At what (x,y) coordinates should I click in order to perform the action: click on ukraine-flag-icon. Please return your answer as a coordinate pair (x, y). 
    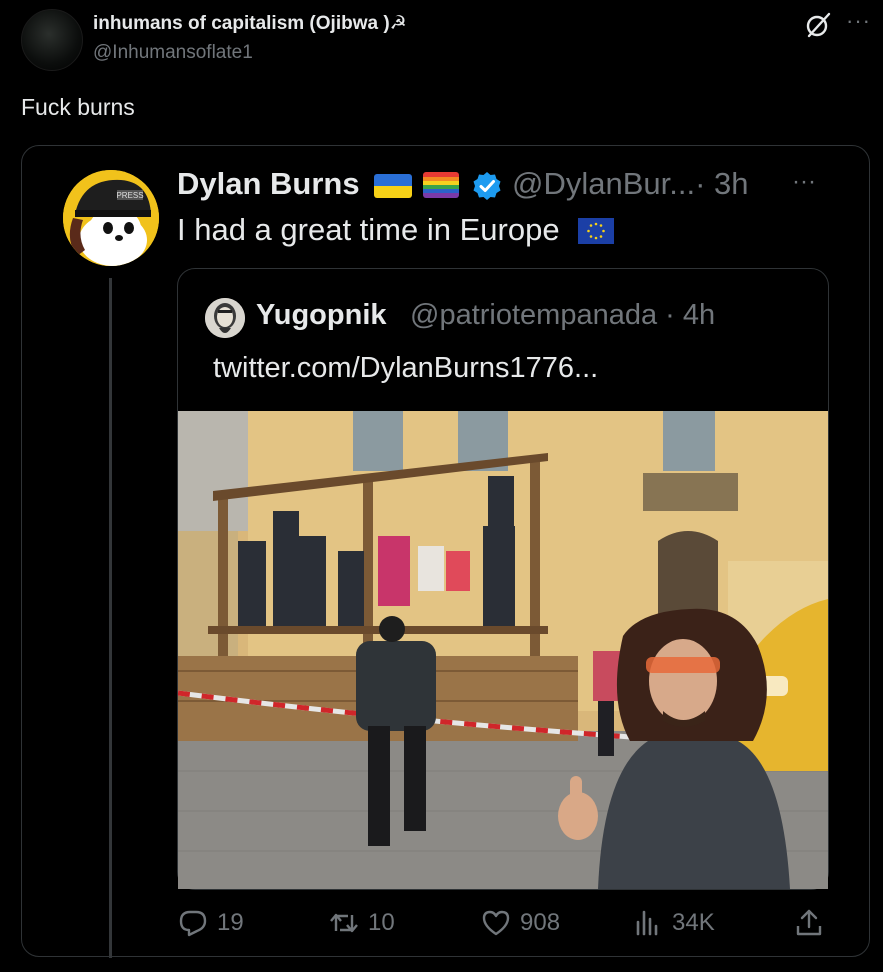
    Looking at the image, I should click on (393, 186).